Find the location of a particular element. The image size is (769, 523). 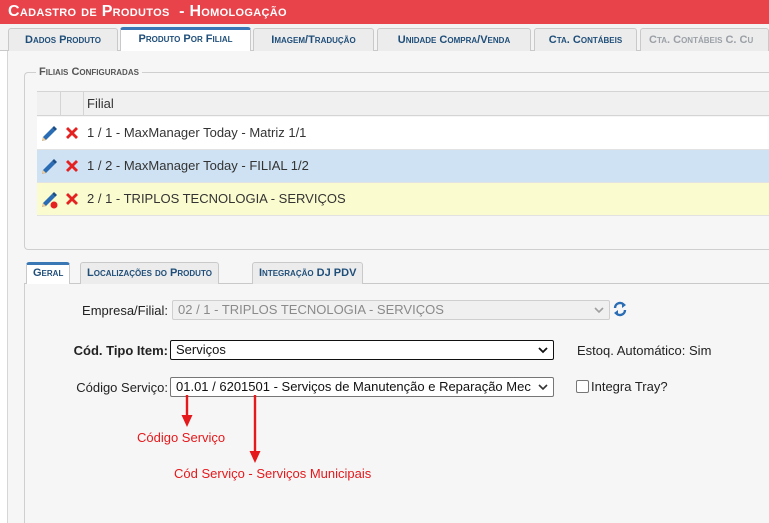

tab-produto-por-filial: Produto Por Filial is located at coordinates (185, 39).